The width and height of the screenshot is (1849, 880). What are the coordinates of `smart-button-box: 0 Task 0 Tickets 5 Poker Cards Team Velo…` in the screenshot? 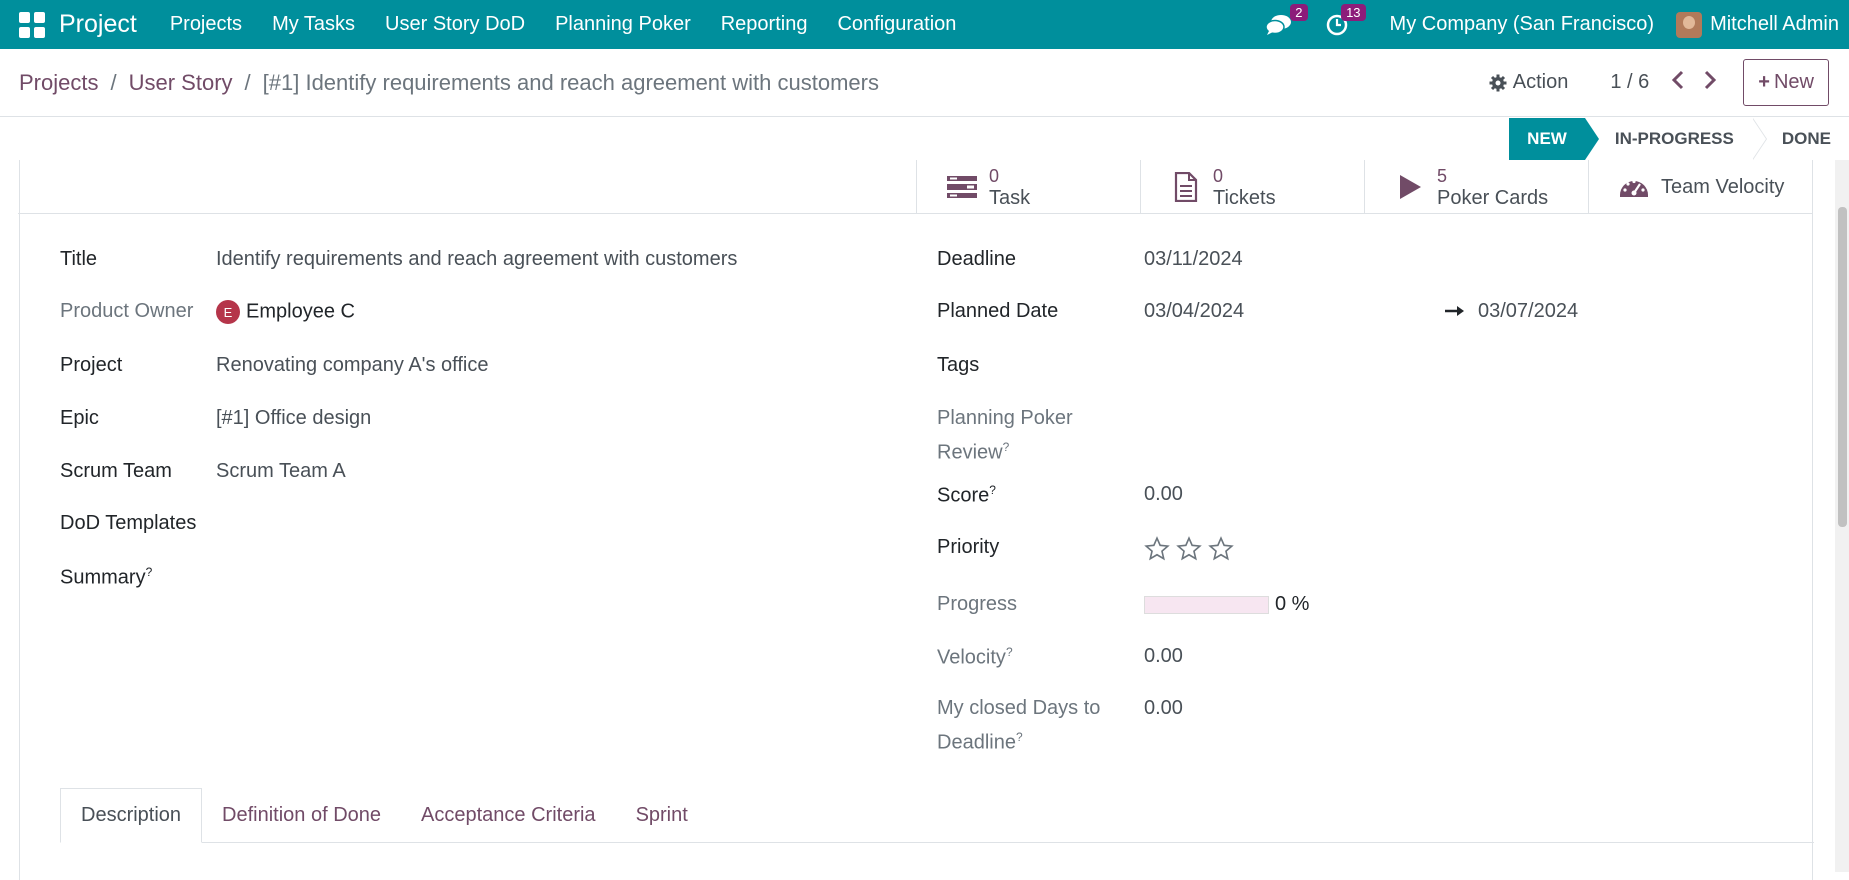 It's located at (915, 187).